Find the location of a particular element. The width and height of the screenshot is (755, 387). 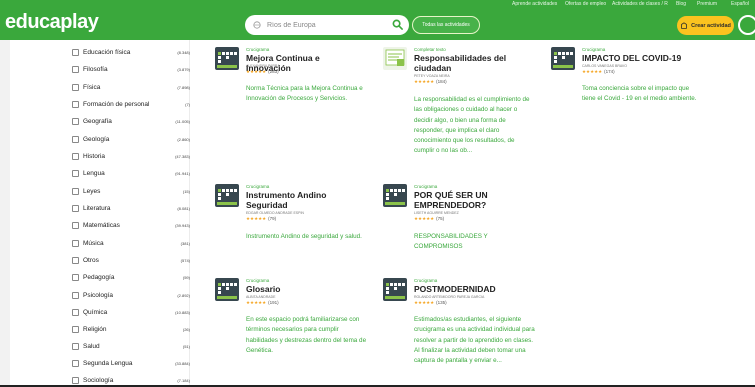

category-item: Sociología (7.184) is located at coordinates (131, 380).